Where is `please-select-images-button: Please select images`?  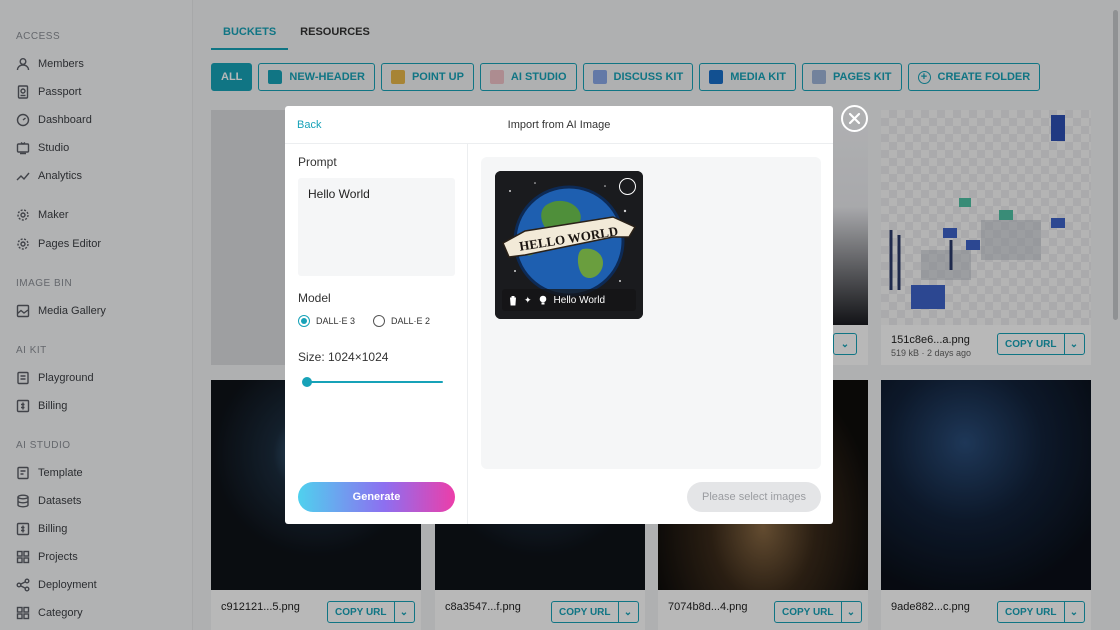 please-select-images-button: Please select images is located at coordinates (754, 497).